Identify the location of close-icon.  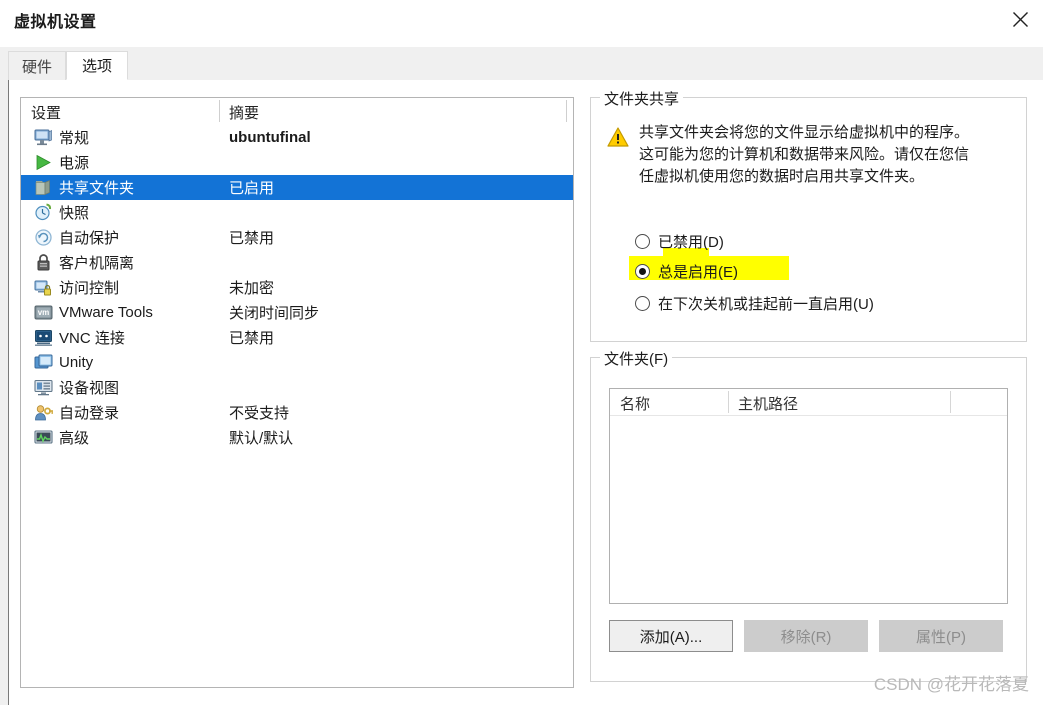
(1020, 19).